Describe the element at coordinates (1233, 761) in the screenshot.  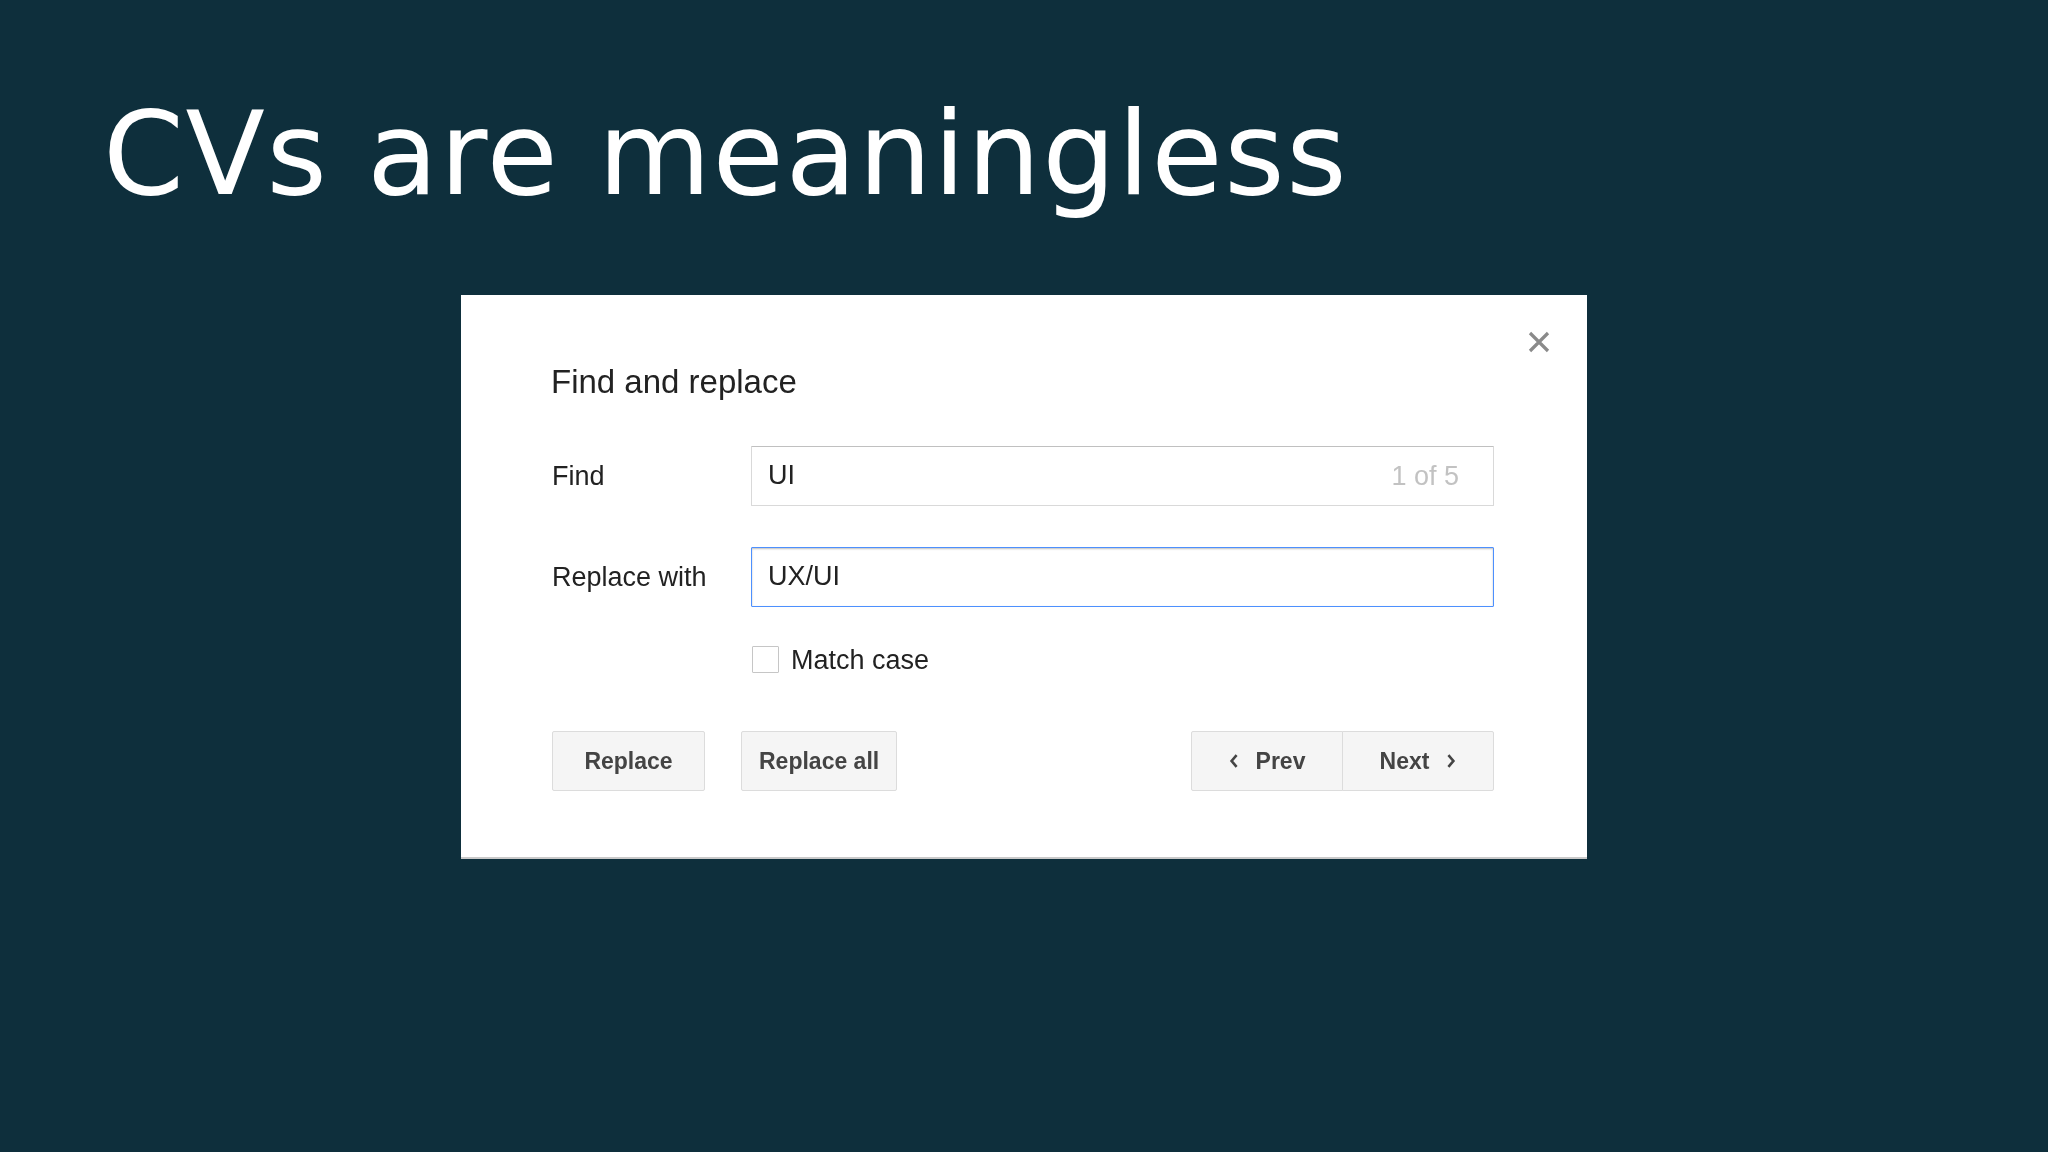
I see `chevron-left-icon` at that location.